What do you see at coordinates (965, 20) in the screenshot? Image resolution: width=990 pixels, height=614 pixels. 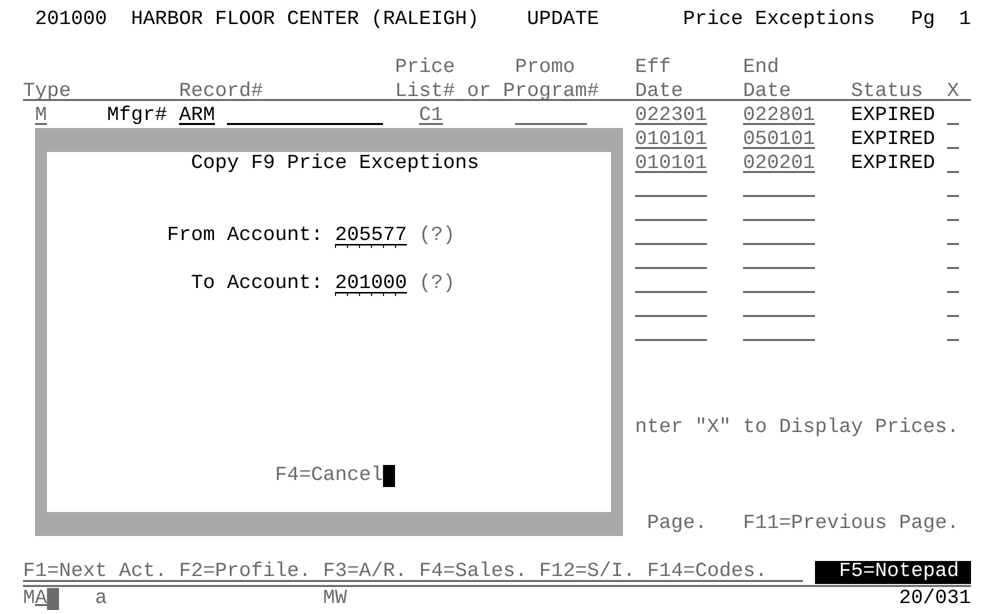 I see `page-number: 1` at bounding box center [965, 20].